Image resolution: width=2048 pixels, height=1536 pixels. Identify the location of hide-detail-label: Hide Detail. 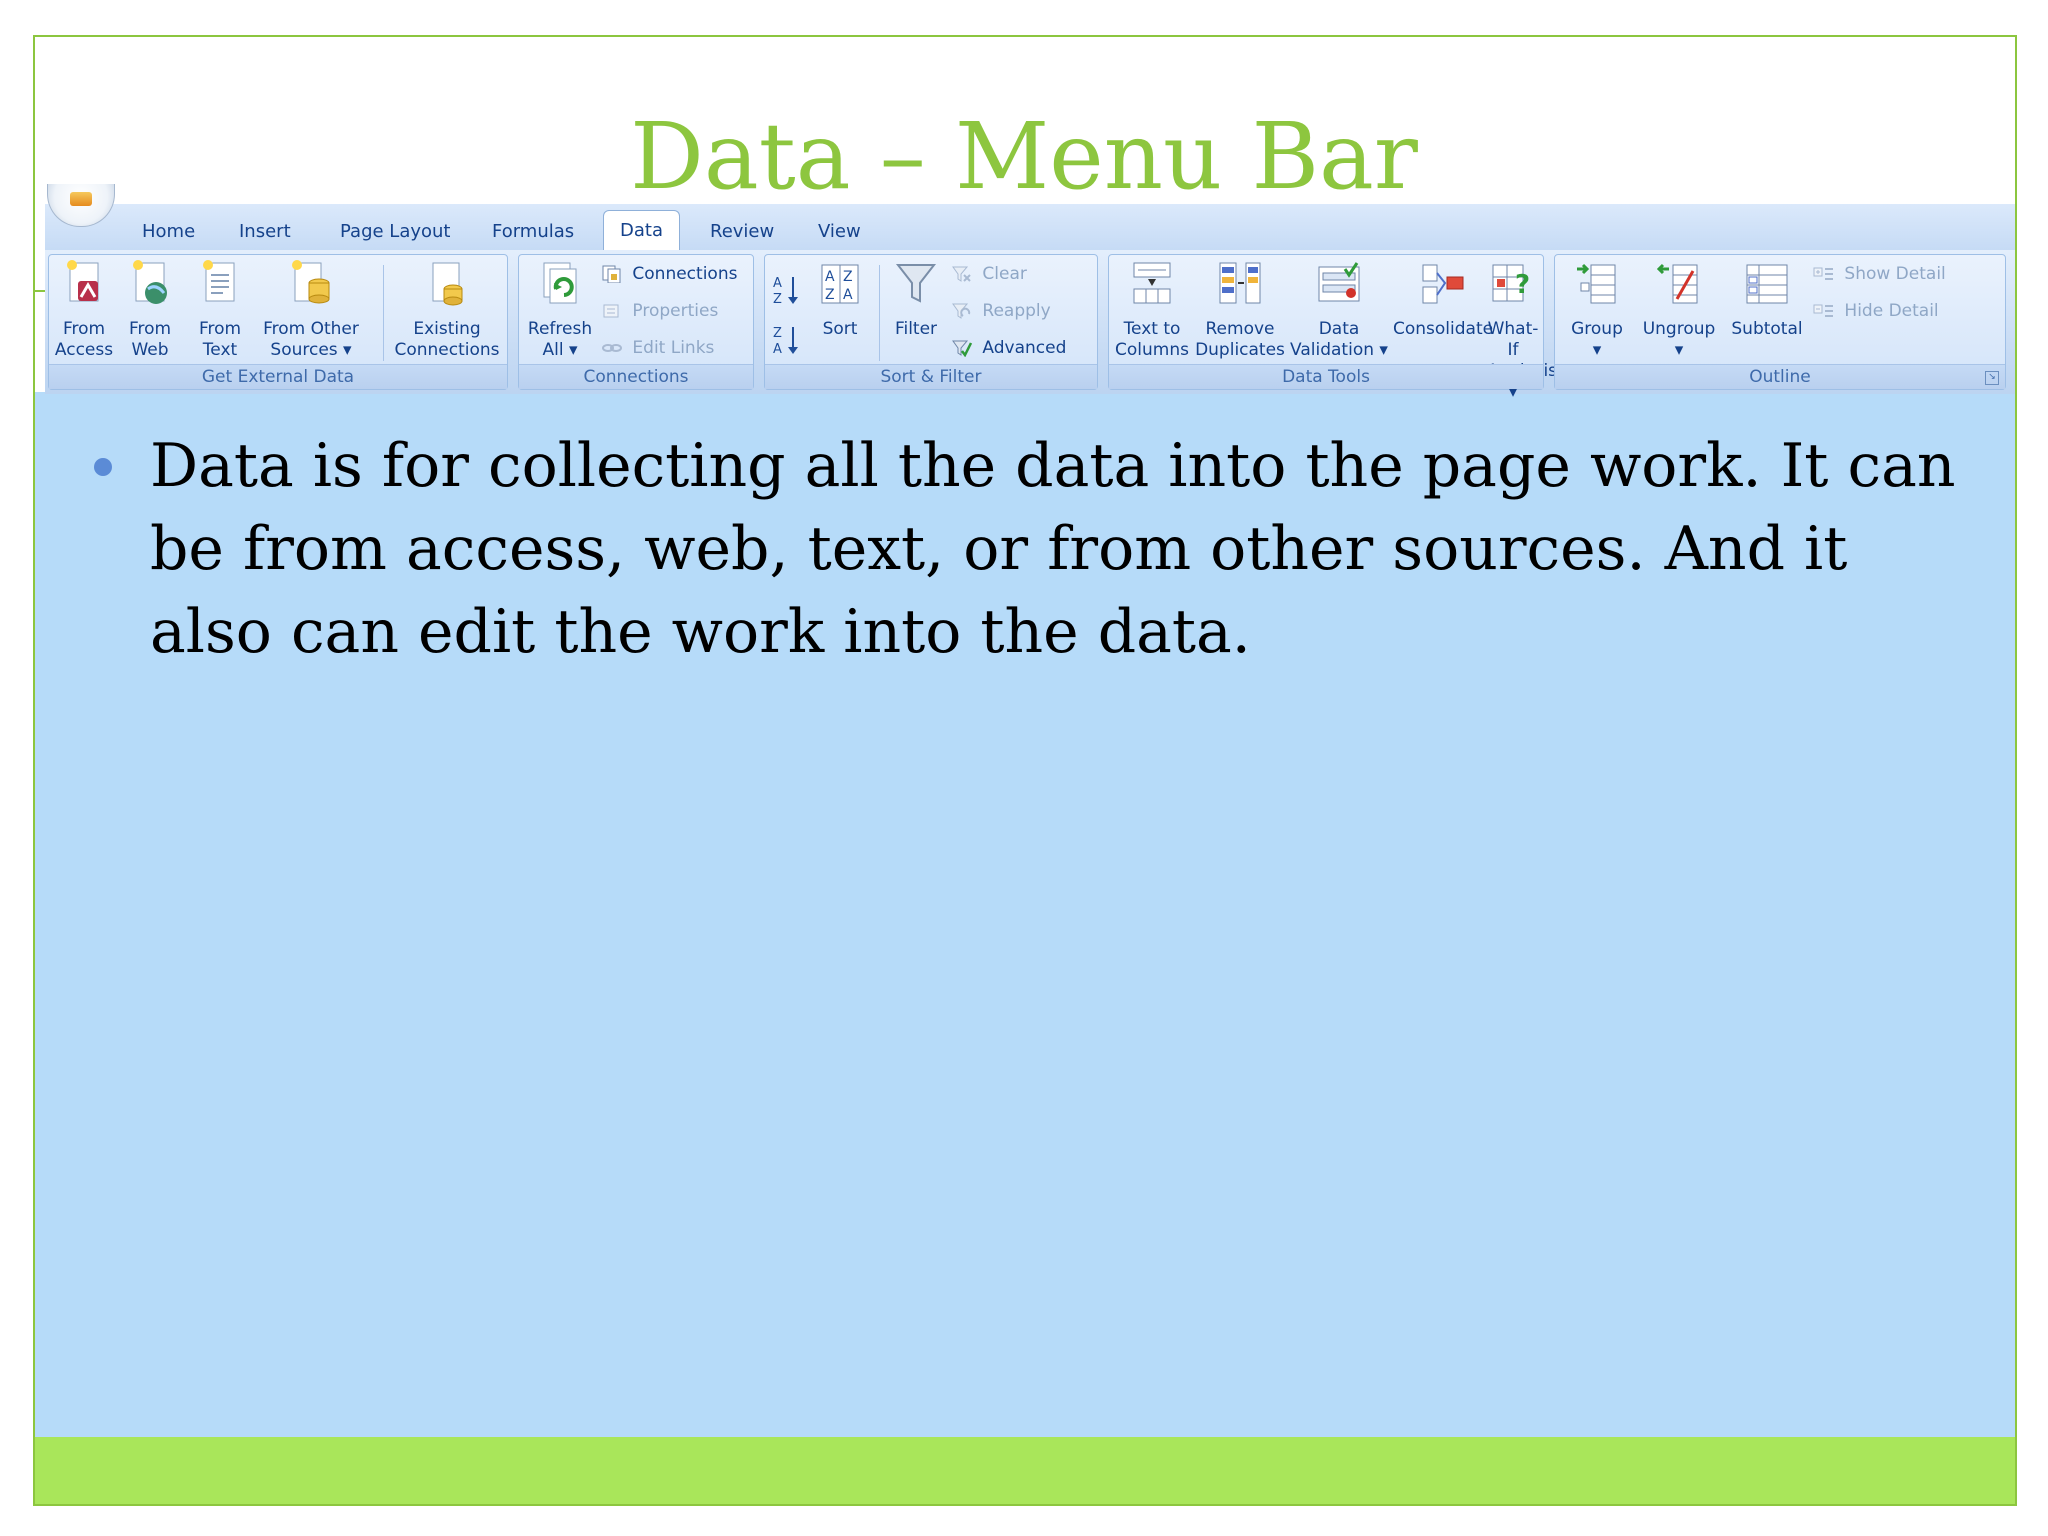
(1891, 311).